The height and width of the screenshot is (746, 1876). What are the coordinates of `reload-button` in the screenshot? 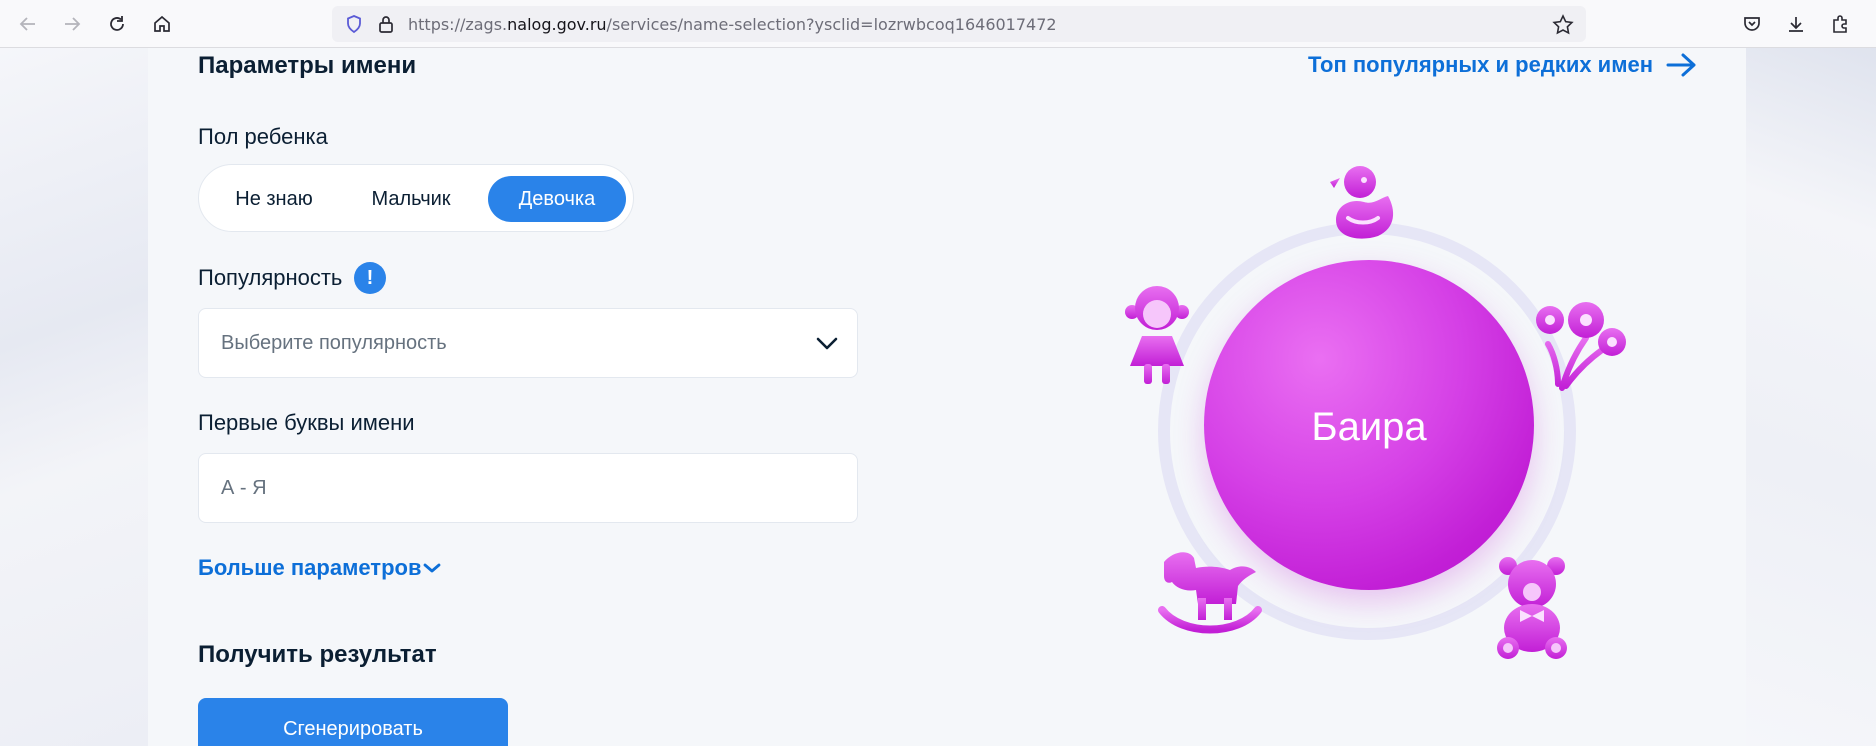 It's located at (117, 24).